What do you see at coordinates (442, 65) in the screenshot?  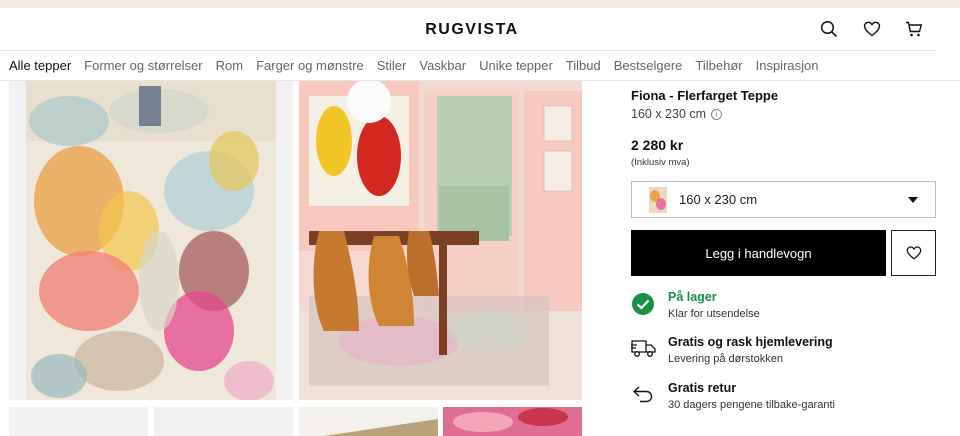 I see `nav-item-vaskbar: Vaskbar` at bounding box center [442, 65].